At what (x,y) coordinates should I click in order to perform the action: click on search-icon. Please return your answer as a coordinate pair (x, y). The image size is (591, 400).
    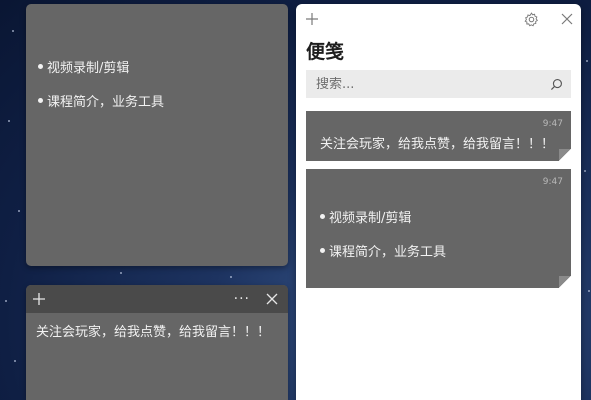
    Looking at the image, I should click on (556, 84).